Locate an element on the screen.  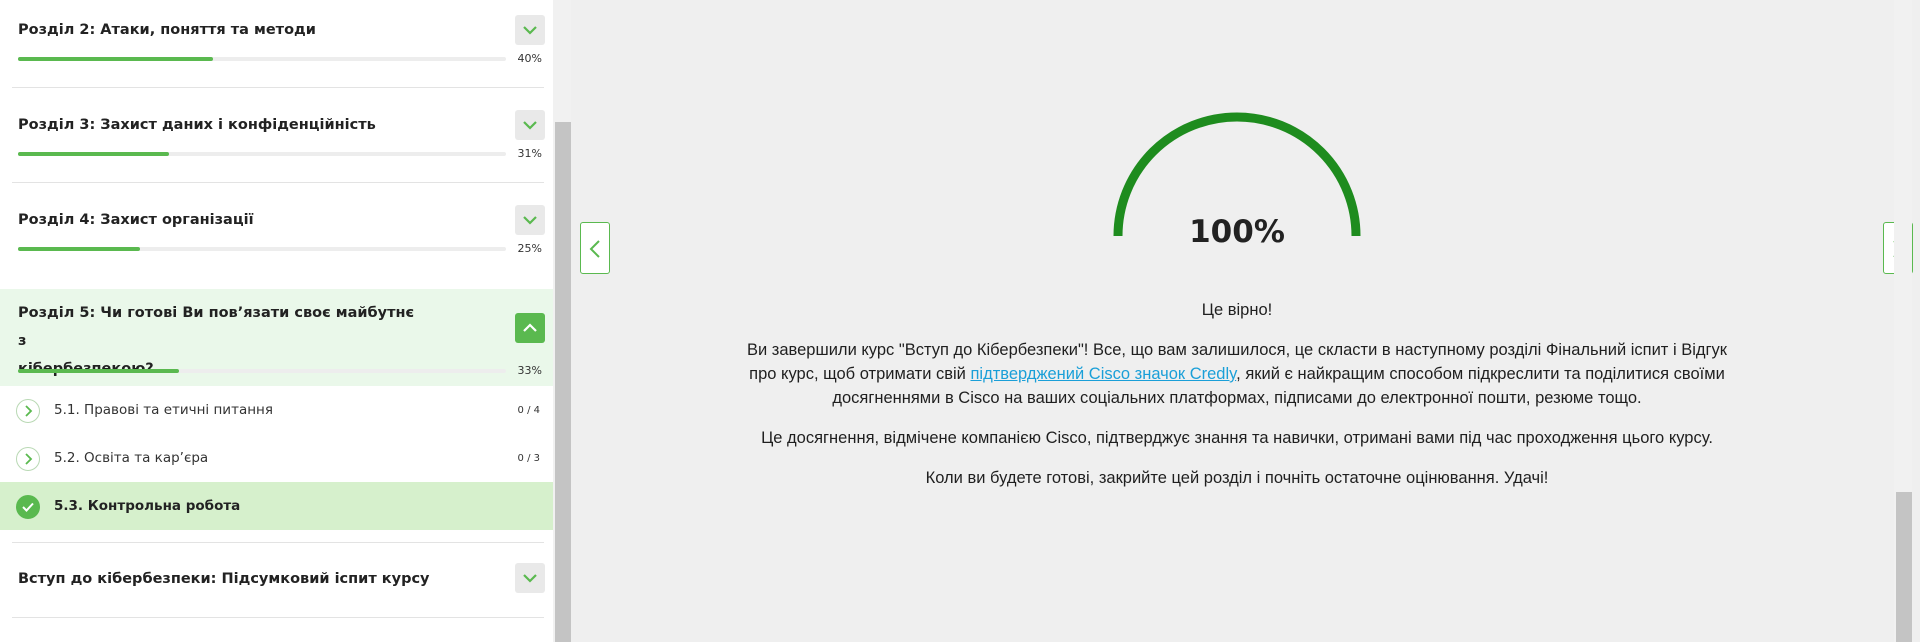
check-icon is located at coordinates (28, 507).